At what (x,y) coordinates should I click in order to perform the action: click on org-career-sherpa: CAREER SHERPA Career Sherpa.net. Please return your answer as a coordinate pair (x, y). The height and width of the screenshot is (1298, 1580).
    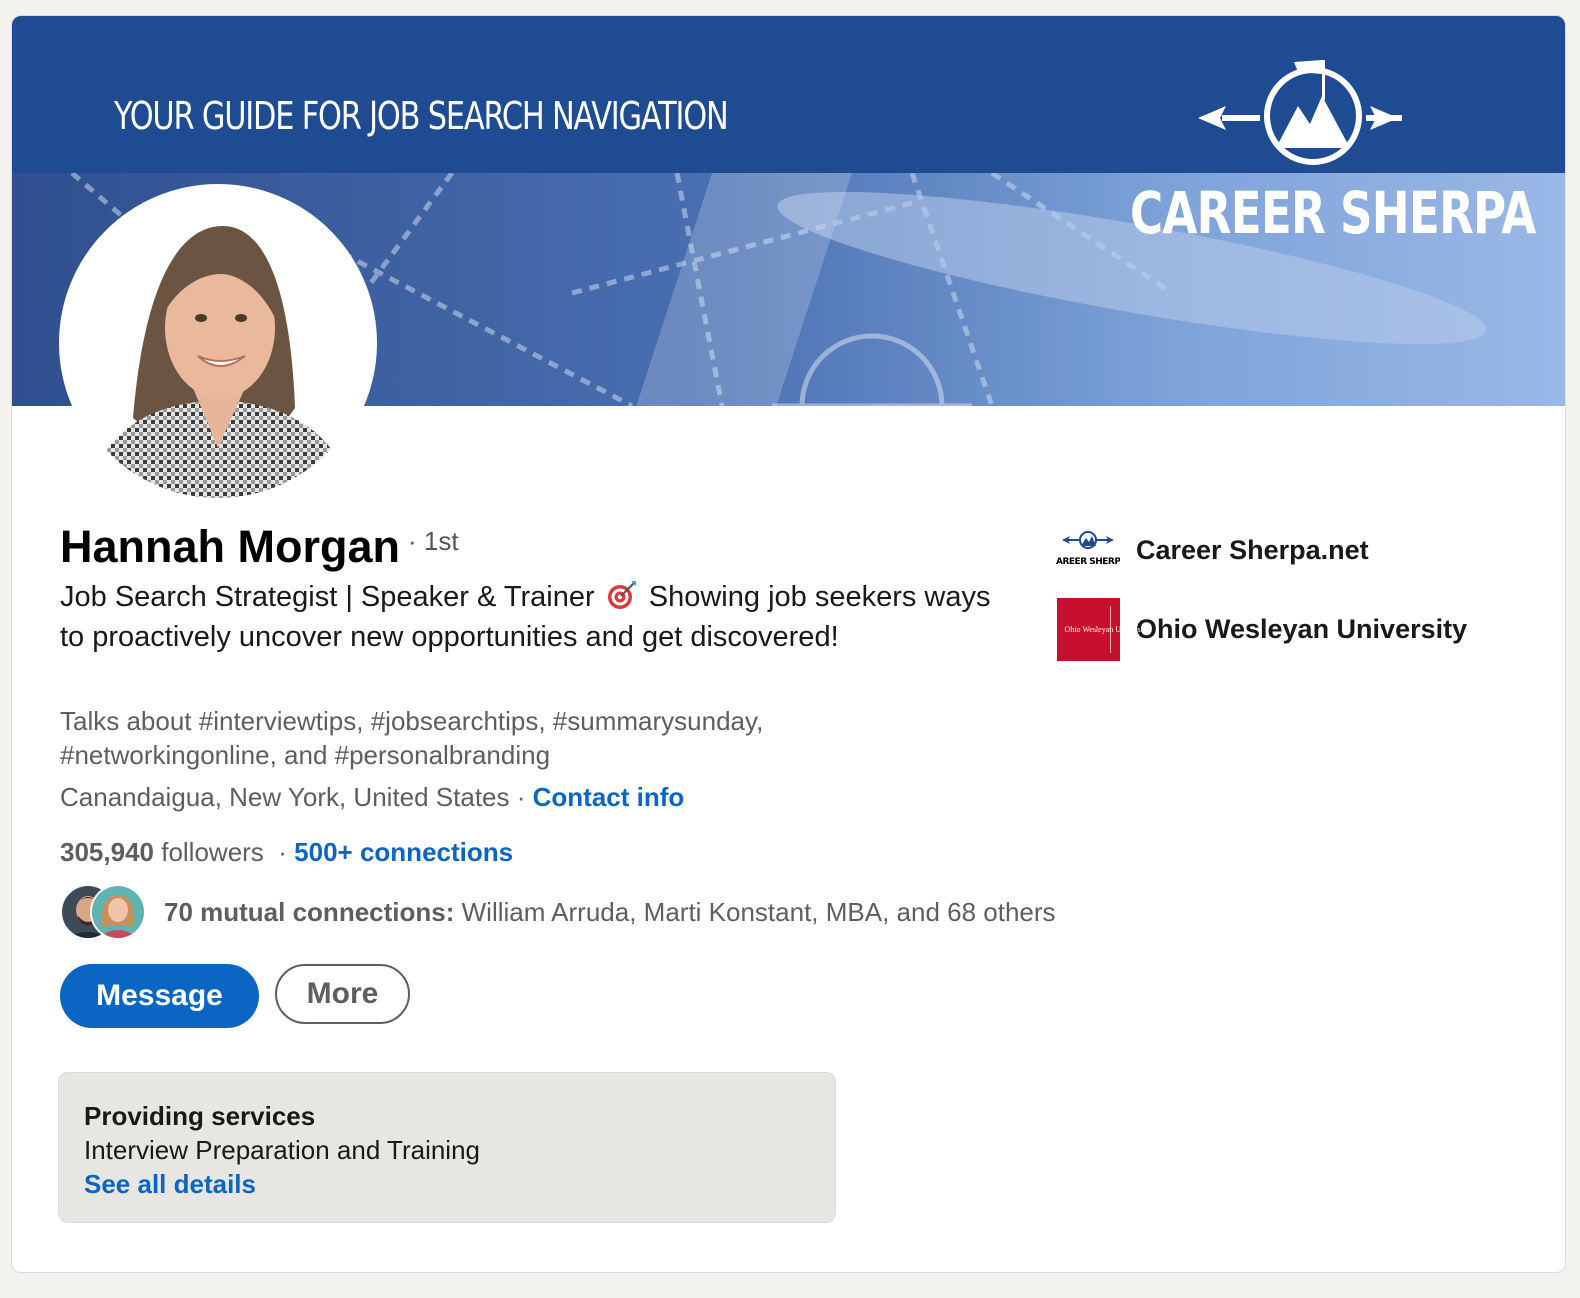
    Looking at the image, I should click on (1212, 550).